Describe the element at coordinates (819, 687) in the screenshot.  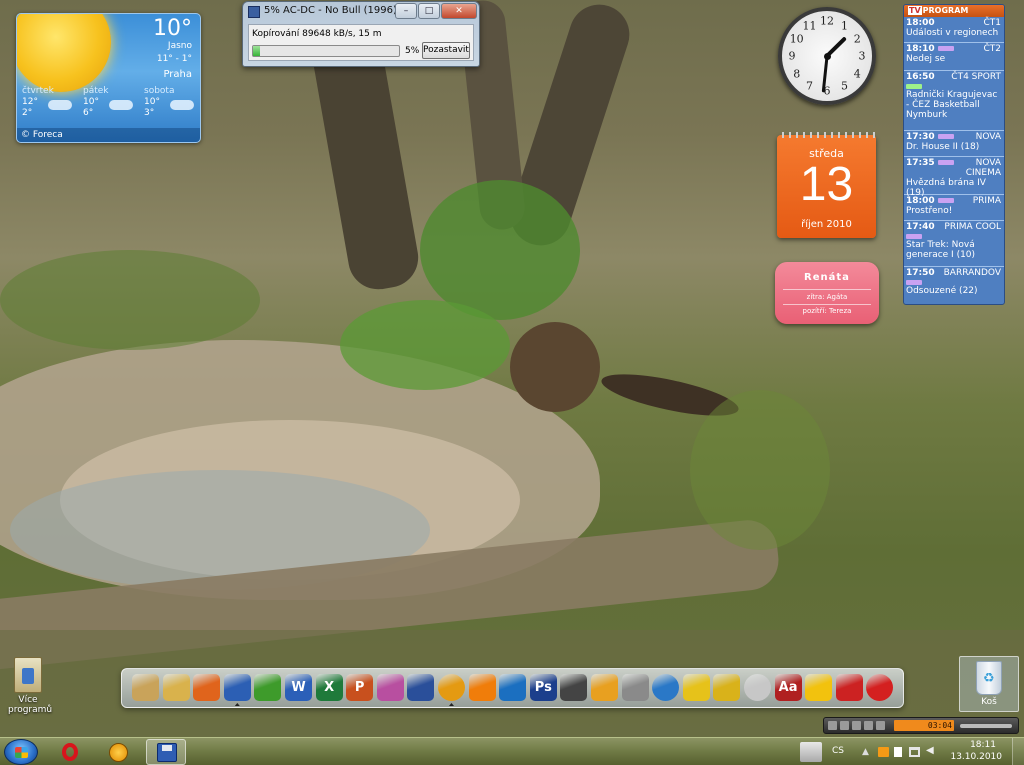
I see `honeycomb-icon` at that location.